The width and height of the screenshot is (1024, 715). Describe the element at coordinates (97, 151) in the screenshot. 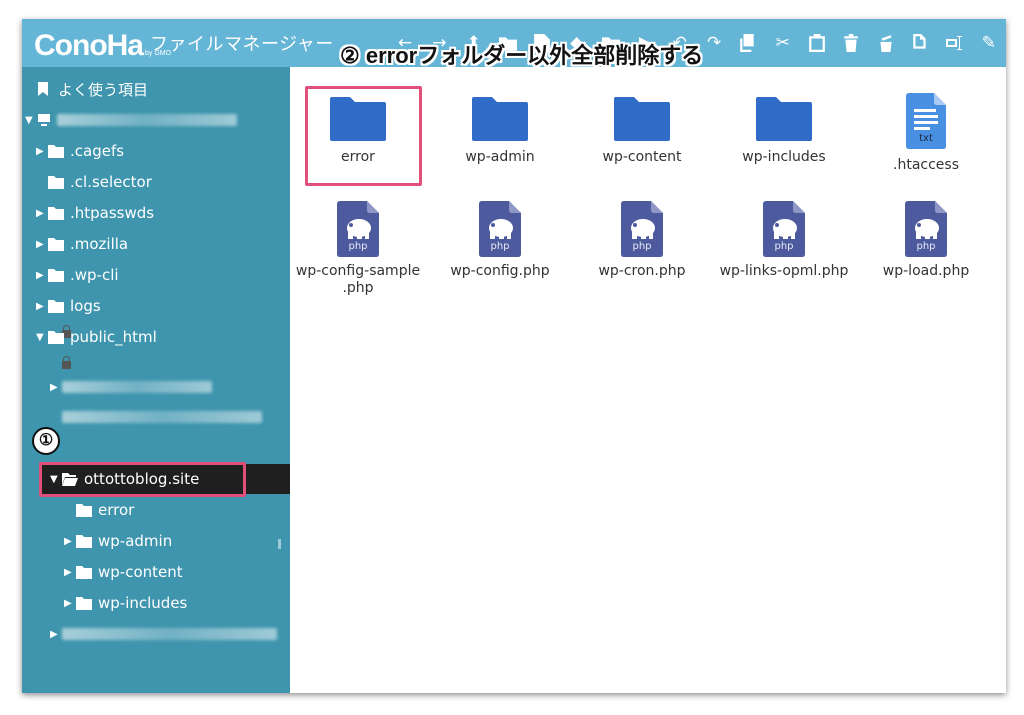

I see `sidebar-item-label: .cagefs` at that location.